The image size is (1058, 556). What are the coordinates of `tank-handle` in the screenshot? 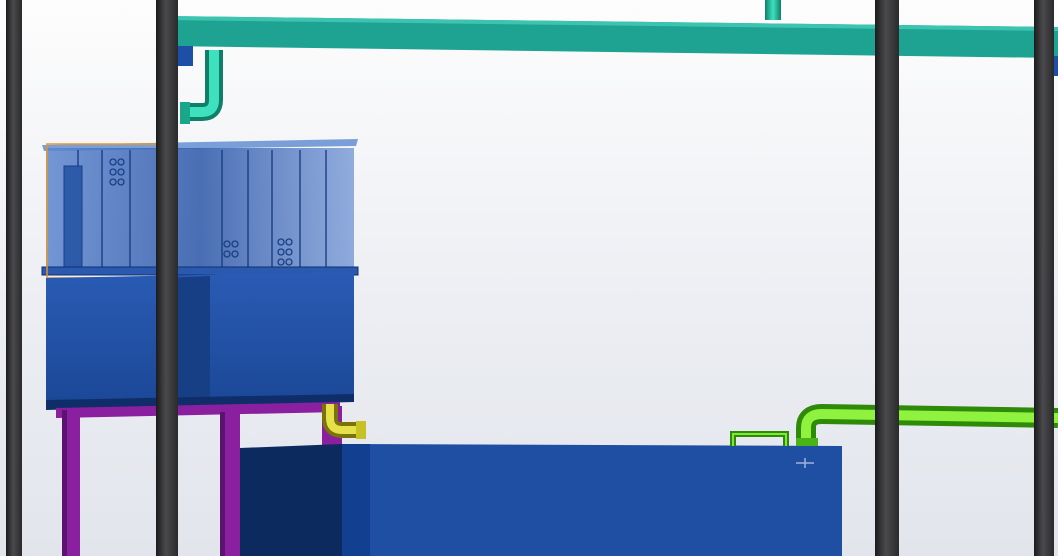 It's located at (759, 438).